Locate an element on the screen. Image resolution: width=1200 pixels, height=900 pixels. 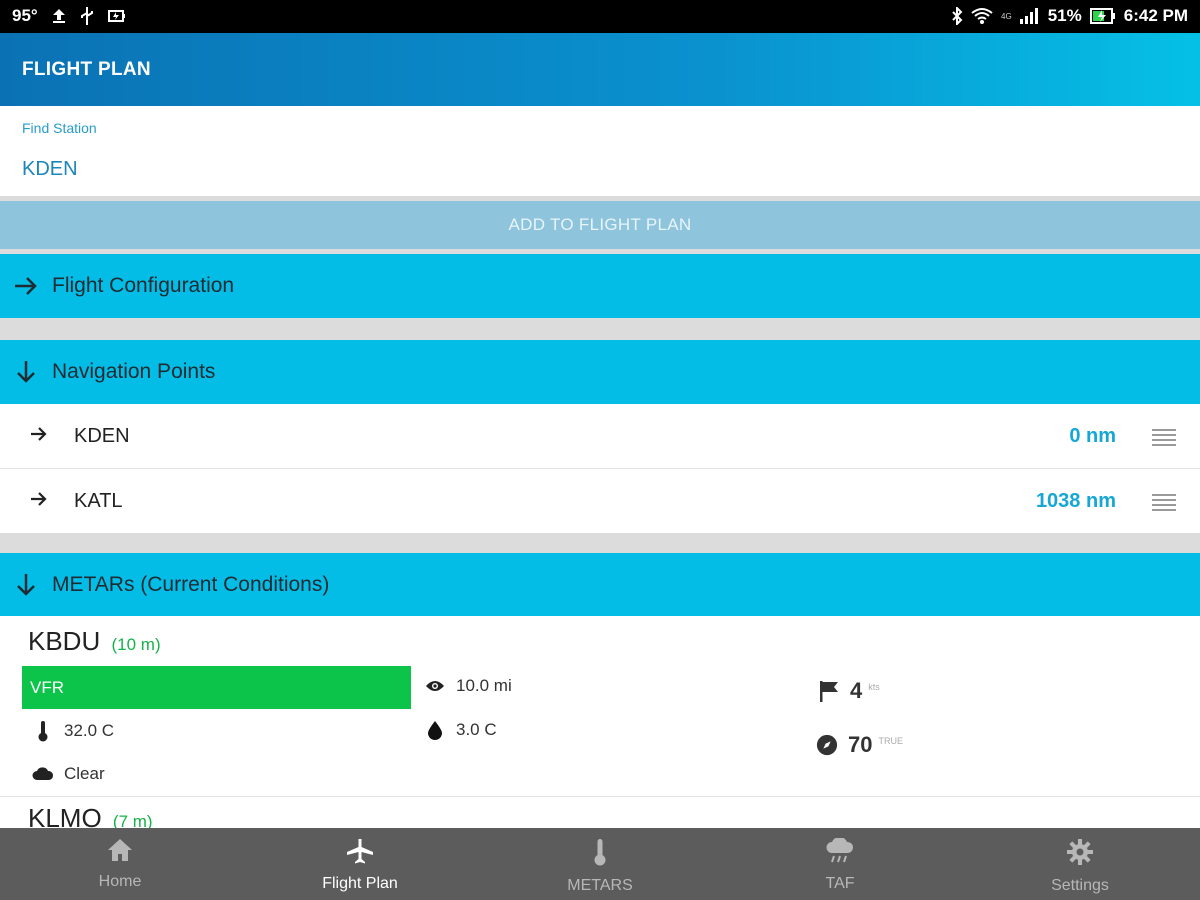
network-type-indicator: 4G is located at coordinates (1006, 16).